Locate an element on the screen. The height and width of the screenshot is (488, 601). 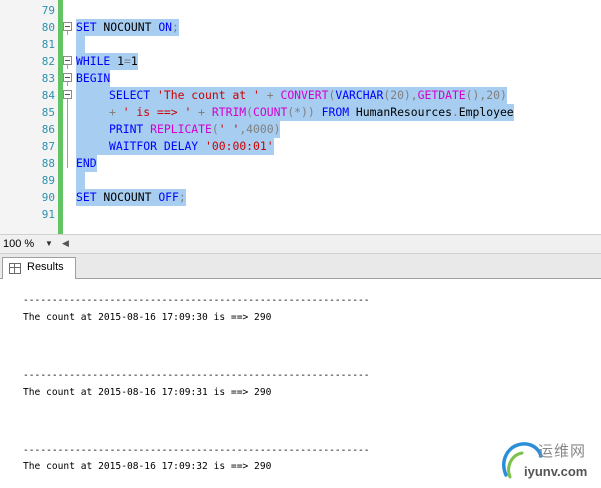
tab-results-label: Results is located at coordinates (45, 267).